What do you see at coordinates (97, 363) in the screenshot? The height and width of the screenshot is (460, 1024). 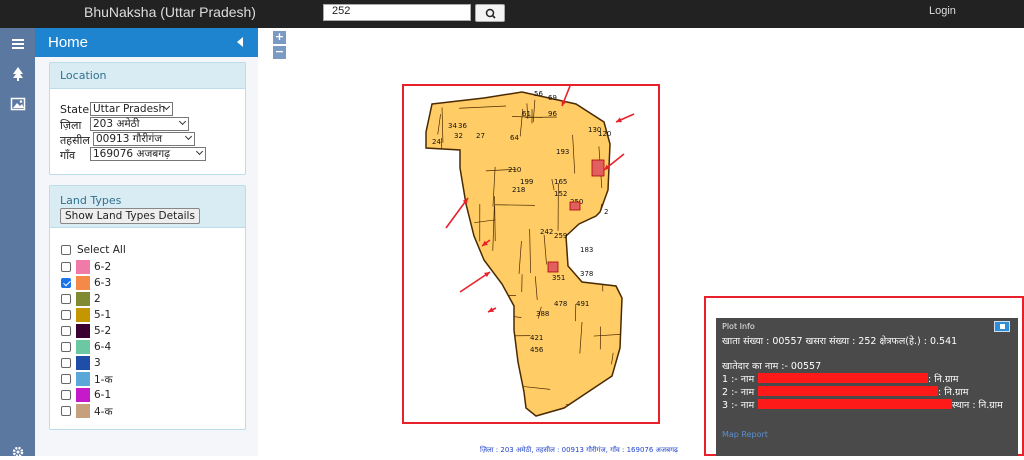 I see `land-type-label: 3` at bounding box center [97, 363].